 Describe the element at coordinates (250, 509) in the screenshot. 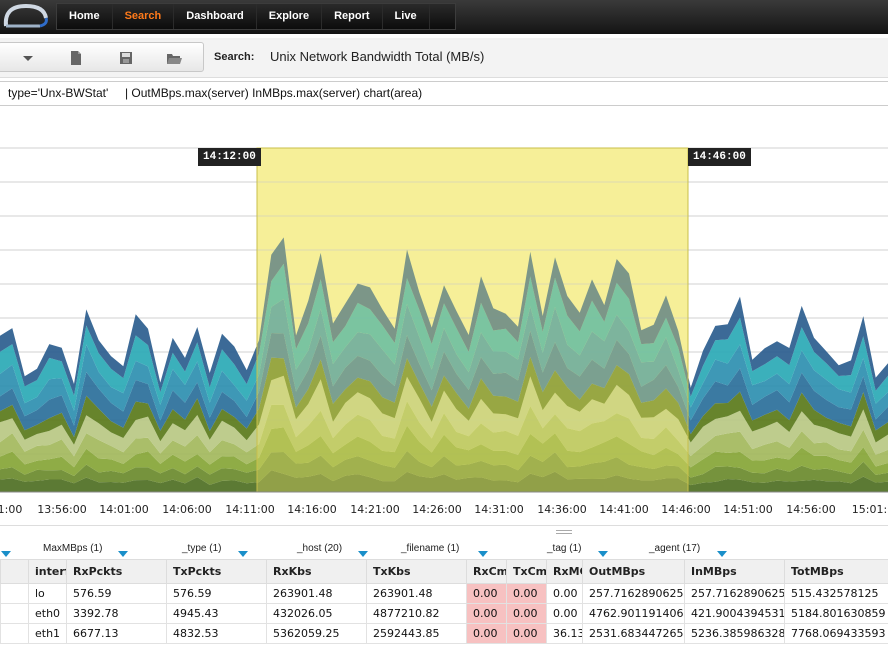

I see `x-tick-label: 14:11:00` at that location.